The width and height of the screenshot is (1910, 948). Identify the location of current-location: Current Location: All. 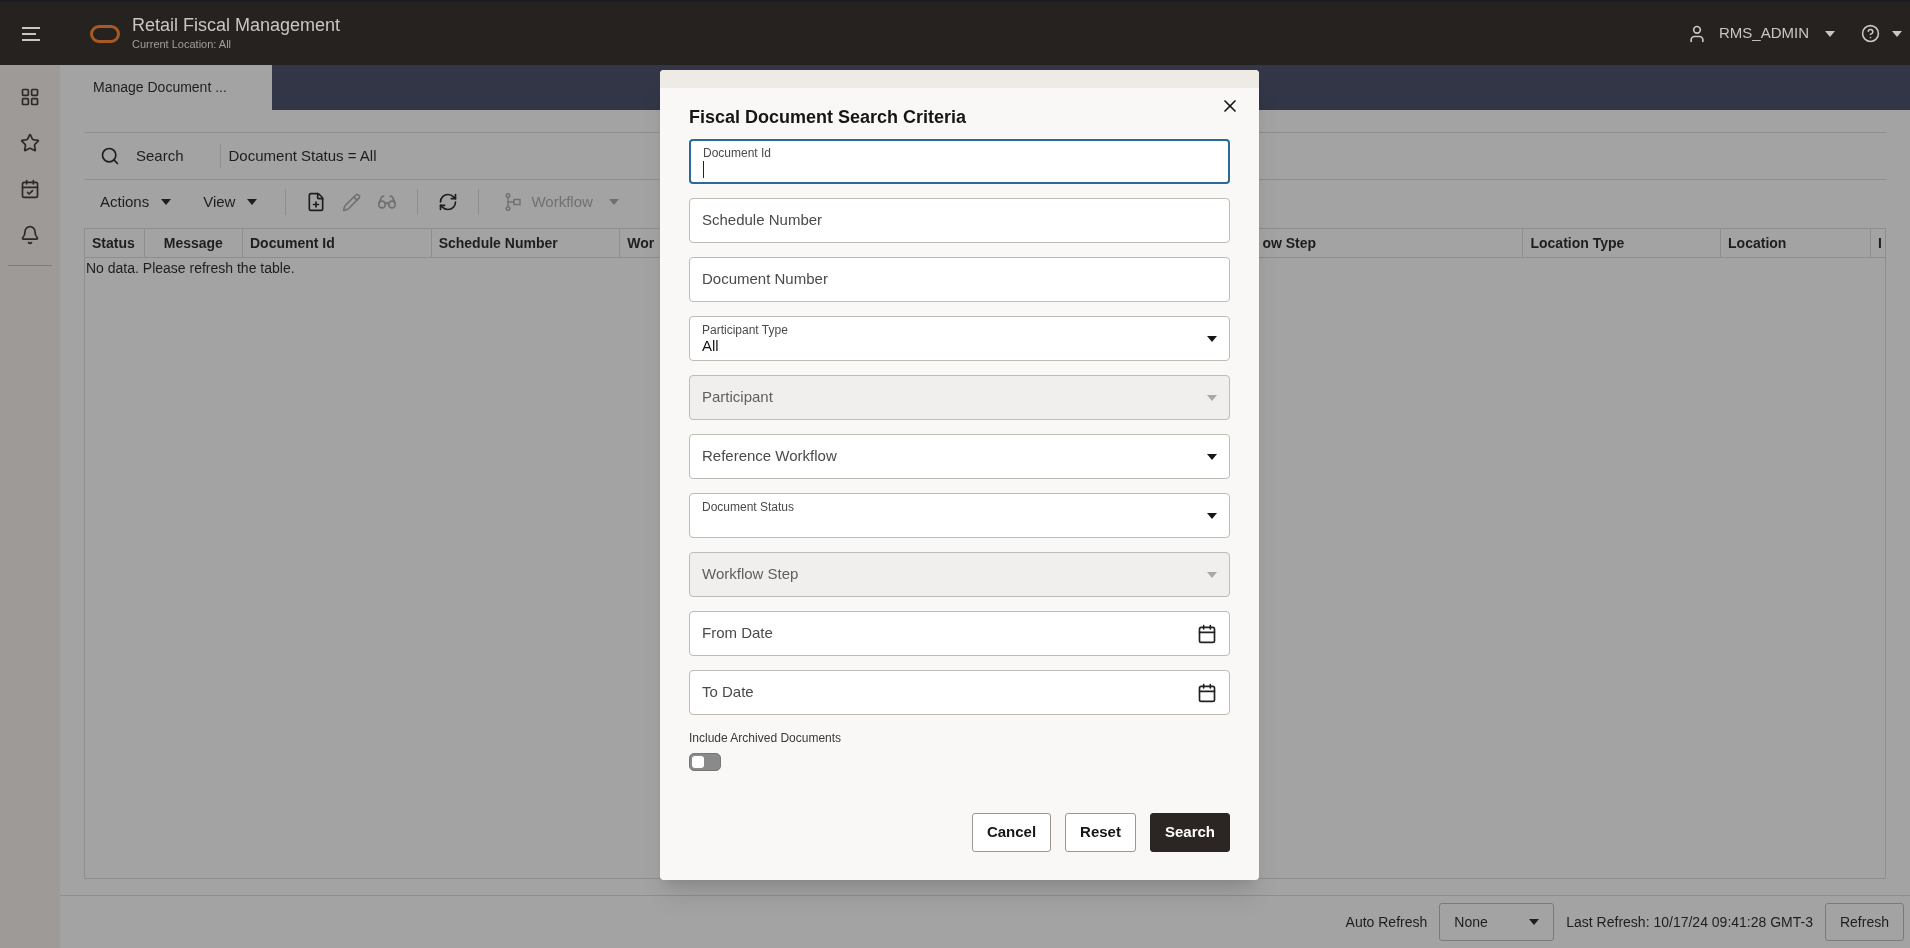
(182, 45).